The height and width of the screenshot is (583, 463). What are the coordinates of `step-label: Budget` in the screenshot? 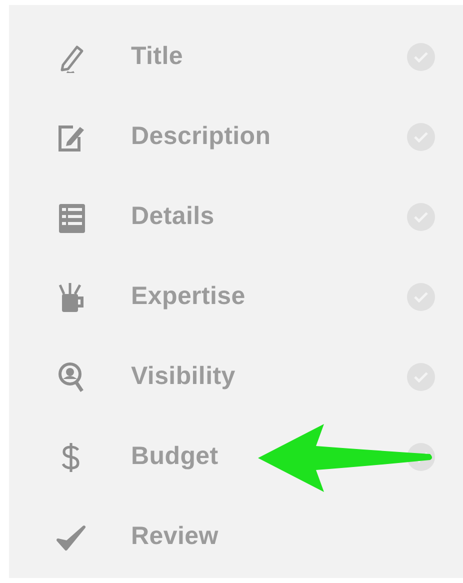 It's located at (174, 457).